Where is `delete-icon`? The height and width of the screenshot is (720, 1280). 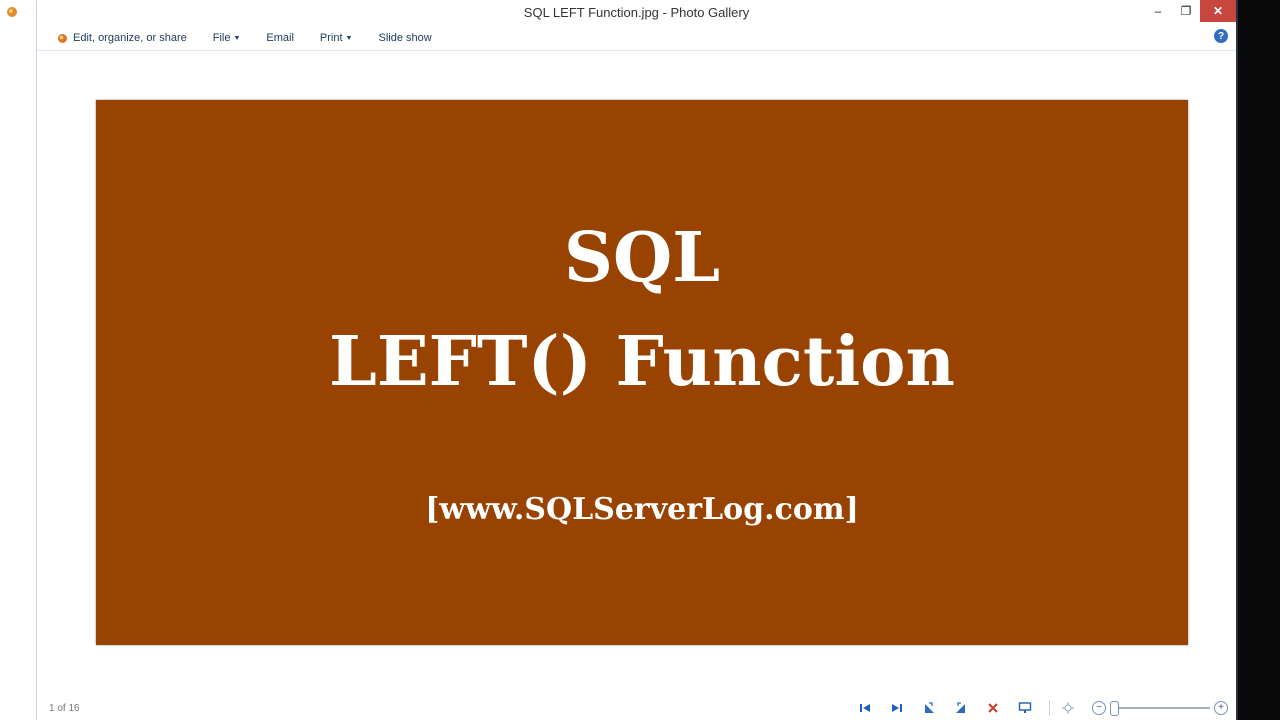
delete-icon is located at coordinates (993, 708).